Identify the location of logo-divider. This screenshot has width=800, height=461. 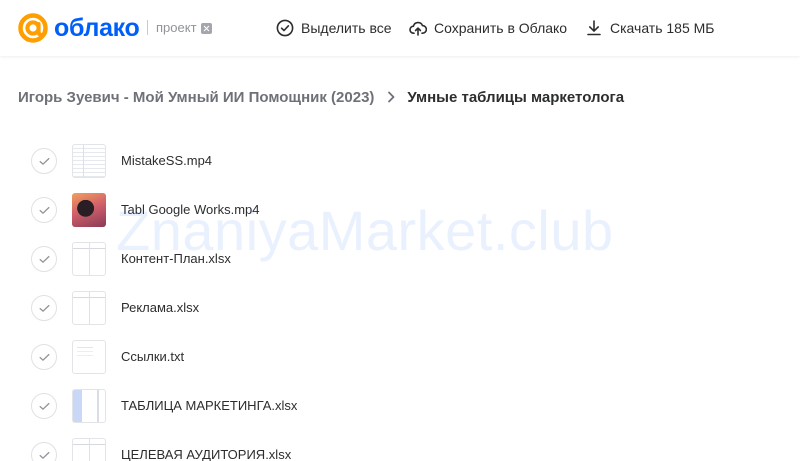
(147, 27).